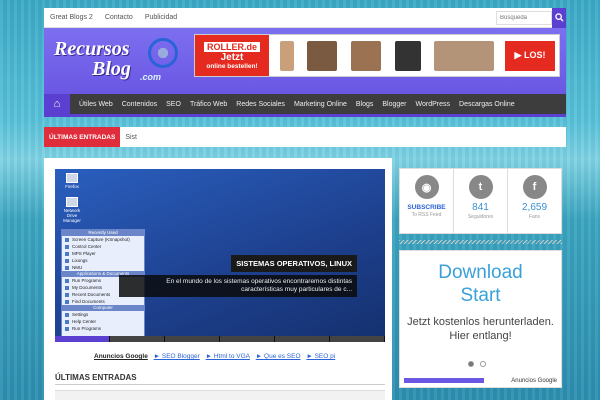 This screenshot has height=400, width=600. What do you see at coordinates (119, 17) in the screenshot?
I see `toplink-contacto: Contacto` at bounding box center [119, 17].